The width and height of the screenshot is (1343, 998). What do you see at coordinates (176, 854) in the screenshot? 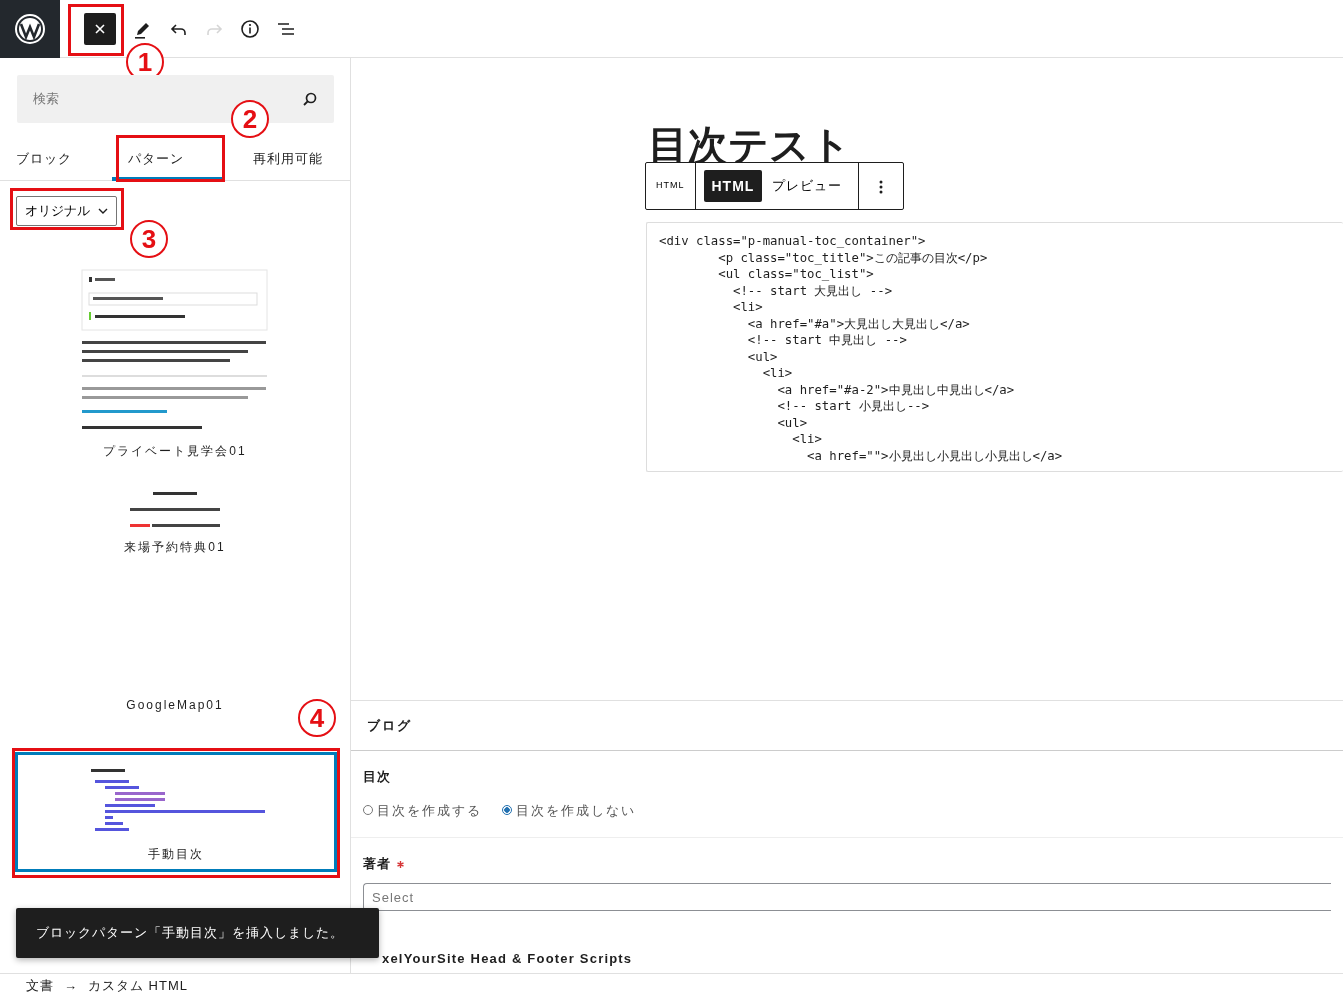
I see `pattern-title: 手動目次` at bounding box center [176, 854].